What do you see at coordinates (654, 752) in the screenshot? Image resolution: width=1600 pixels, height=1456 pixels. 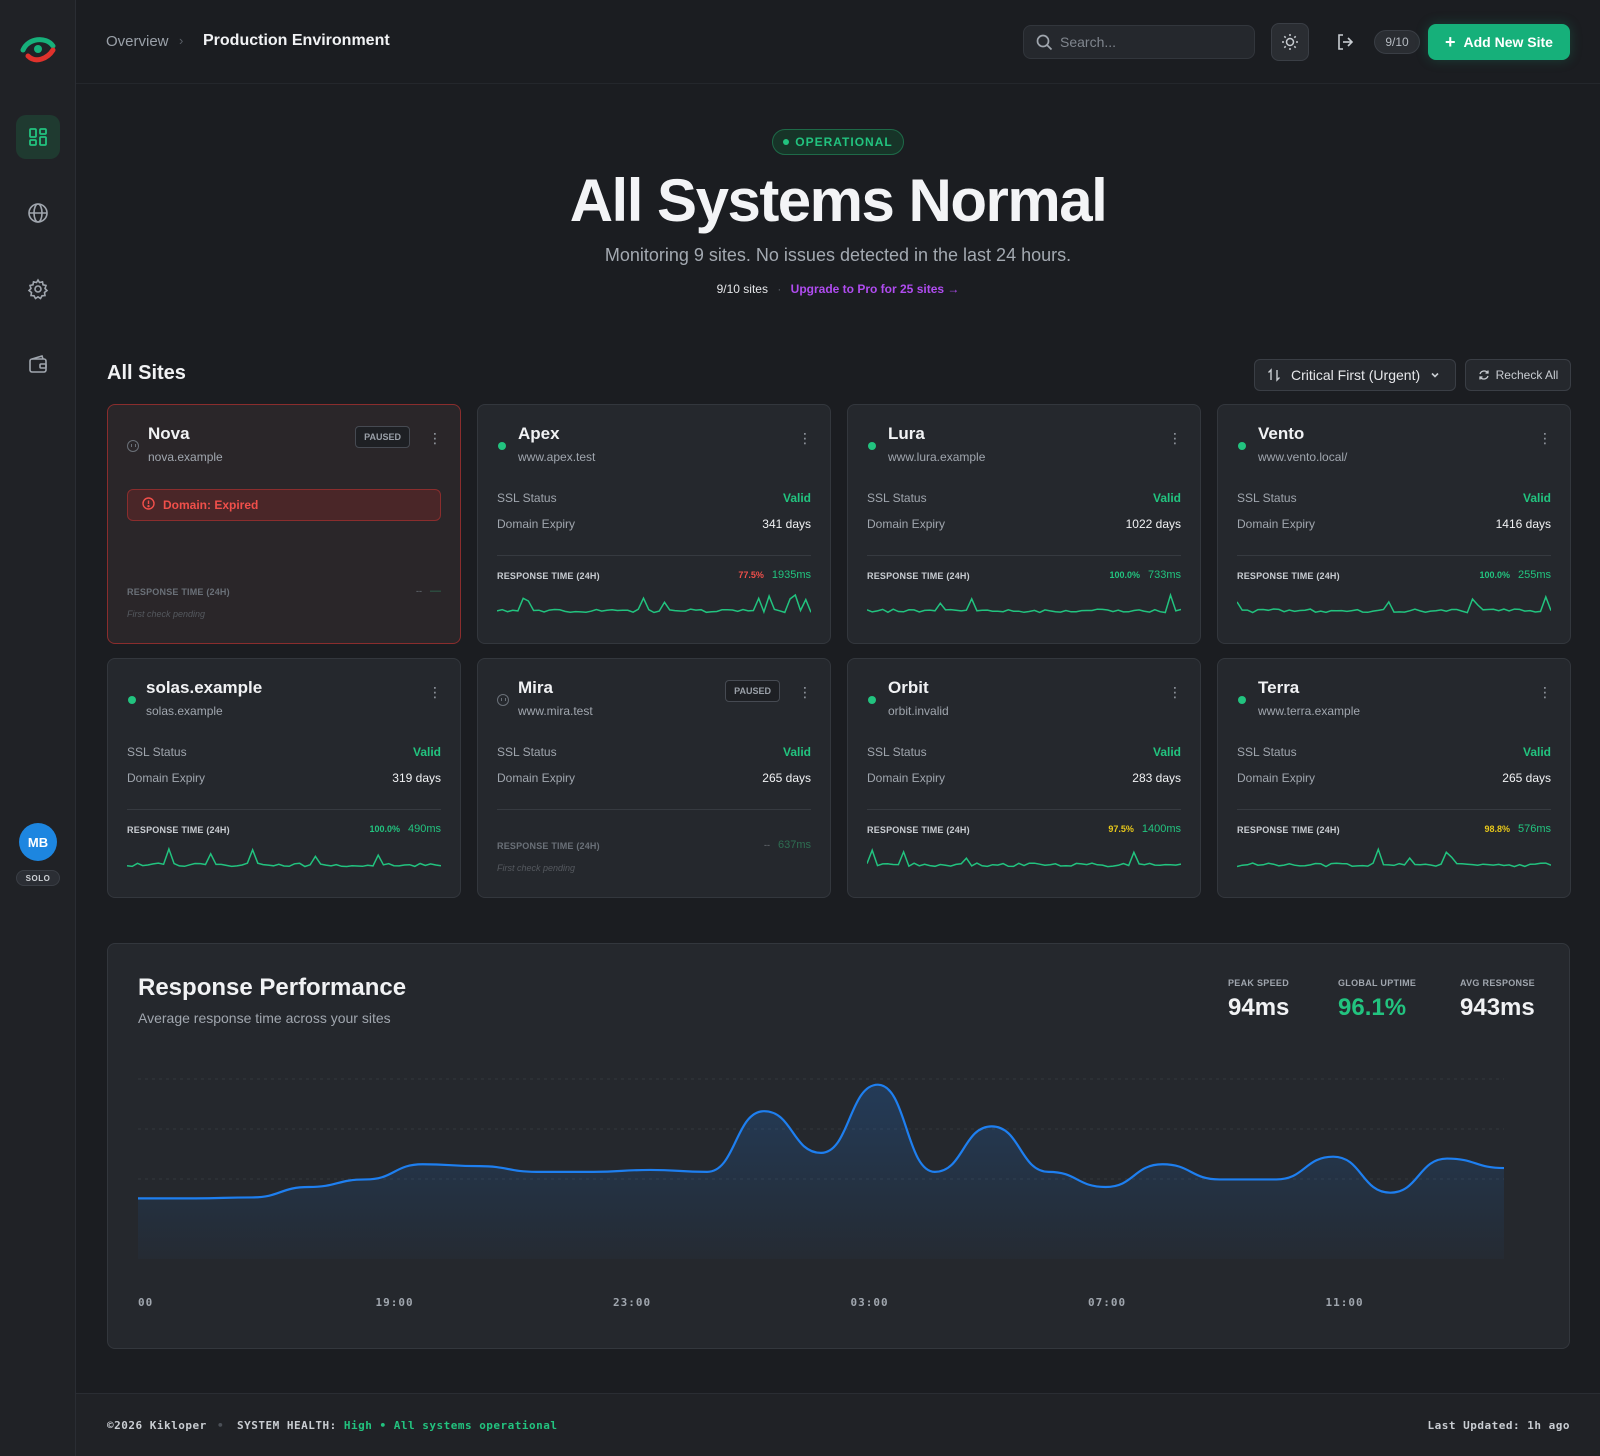 I see `ssl-status-row: SSL Status Valid` at bounding box center [654, 752].